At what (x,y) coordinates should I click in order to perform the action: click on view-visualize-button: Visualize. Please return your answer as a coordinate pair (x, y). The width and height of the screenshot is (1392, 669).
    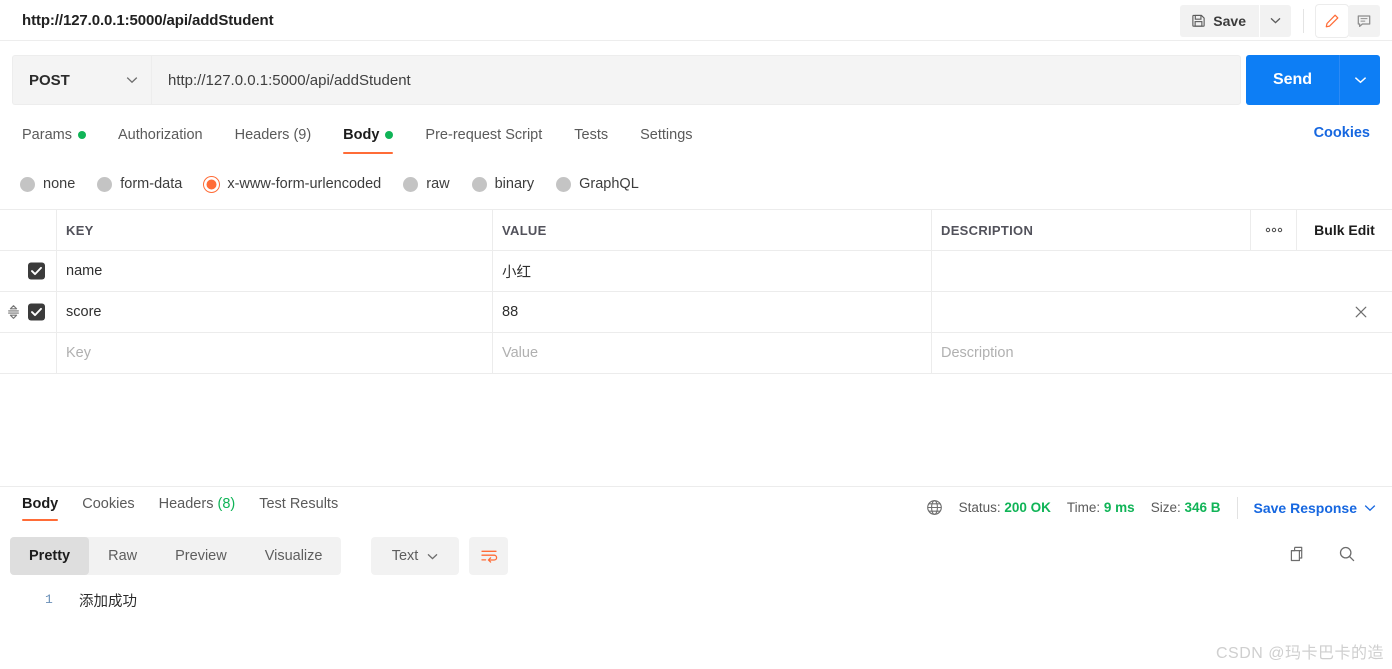
    Looking at the image, I should click on (294, 556).